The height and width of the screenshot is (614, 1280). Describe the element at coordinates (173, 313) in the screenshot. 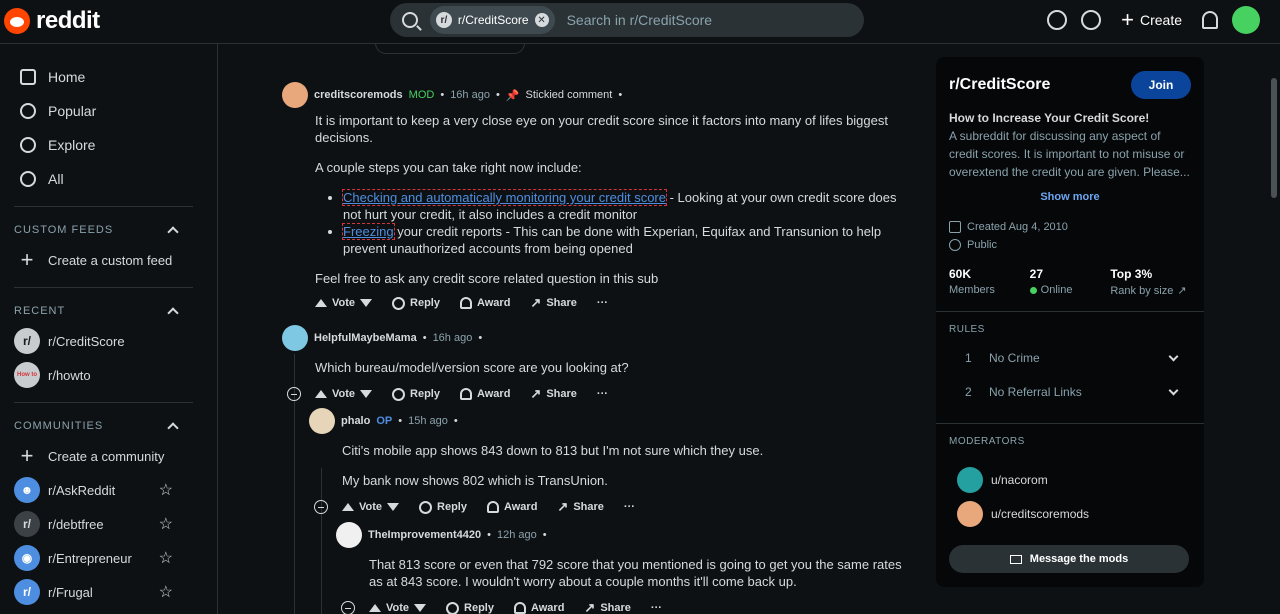

I see `chevron-up-icon` at that location.